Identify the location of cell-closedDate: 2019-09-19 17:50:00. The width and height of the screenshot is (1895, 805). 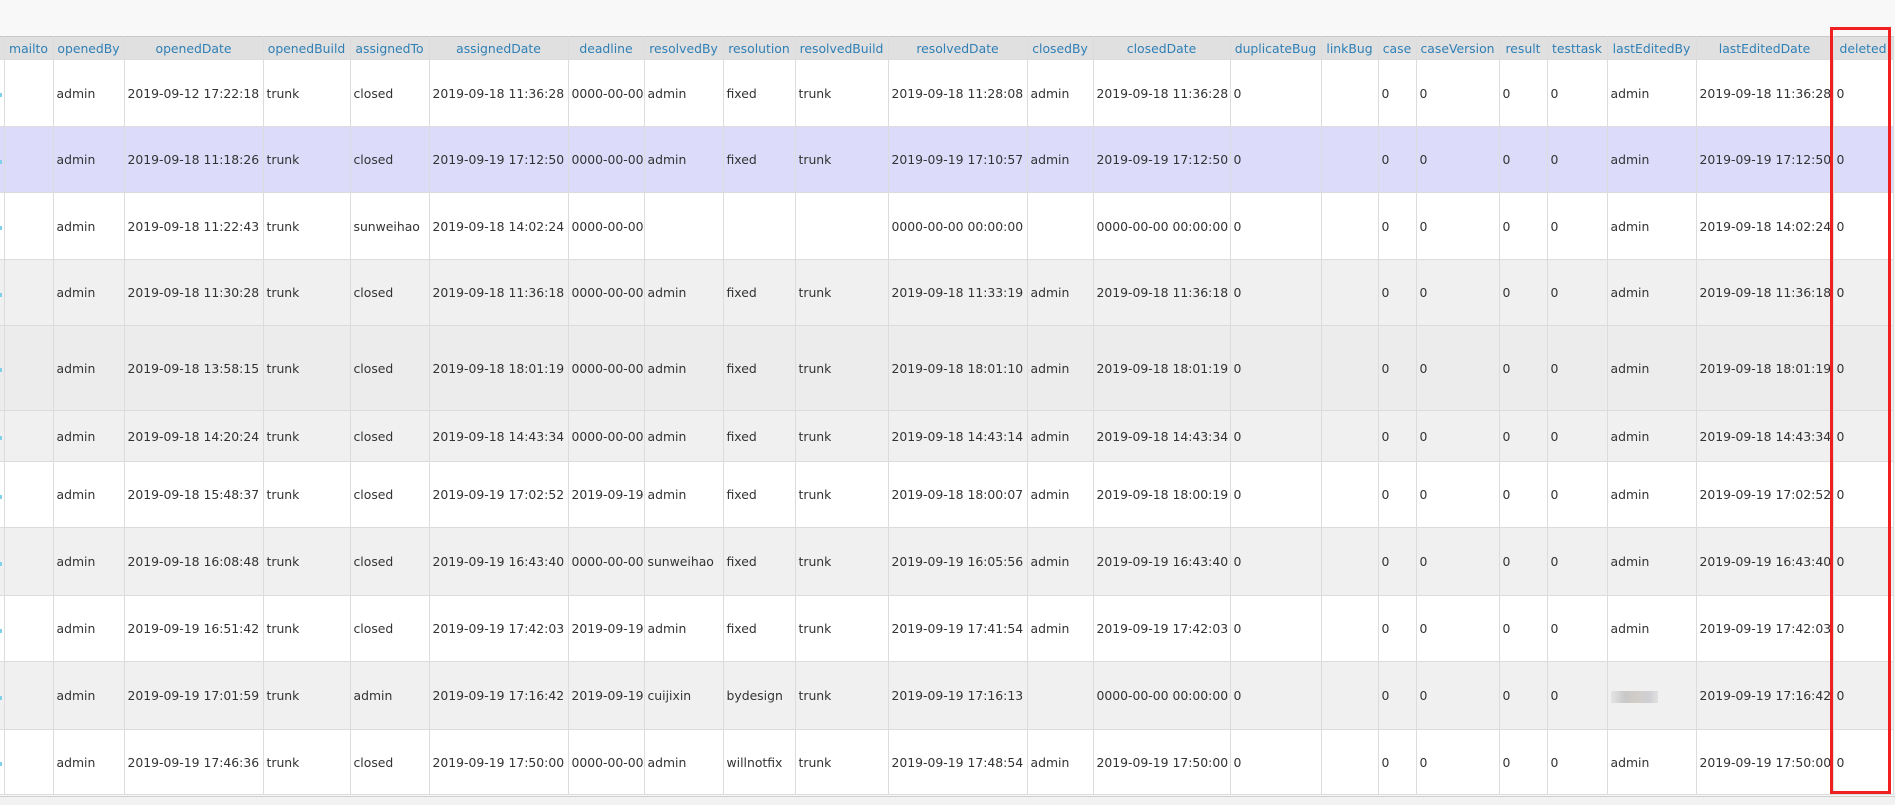
(1162, 762).